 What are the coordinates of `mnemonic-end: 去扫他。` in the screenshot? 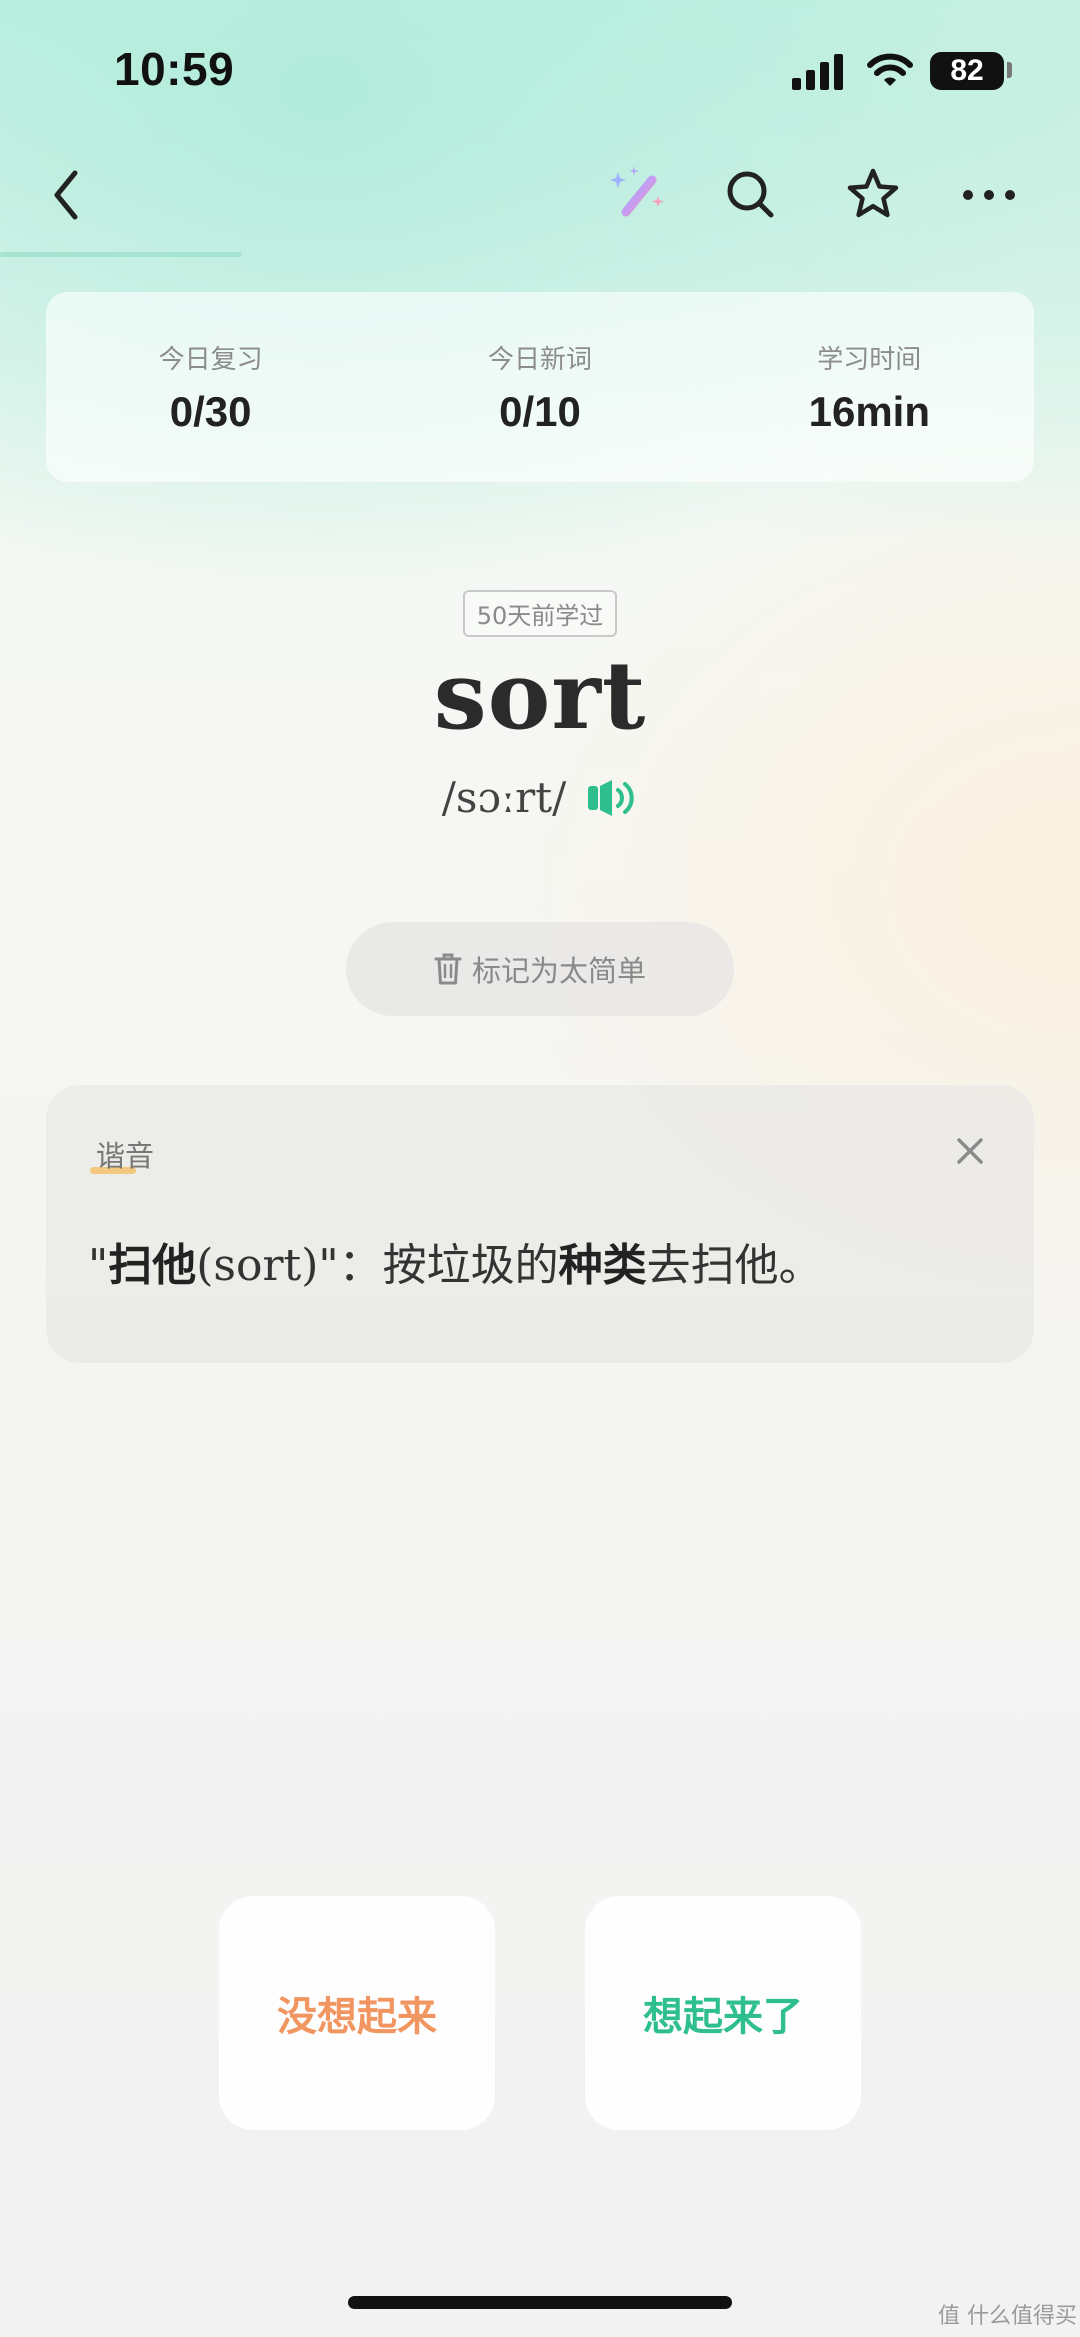 It's located at (734, 1265).